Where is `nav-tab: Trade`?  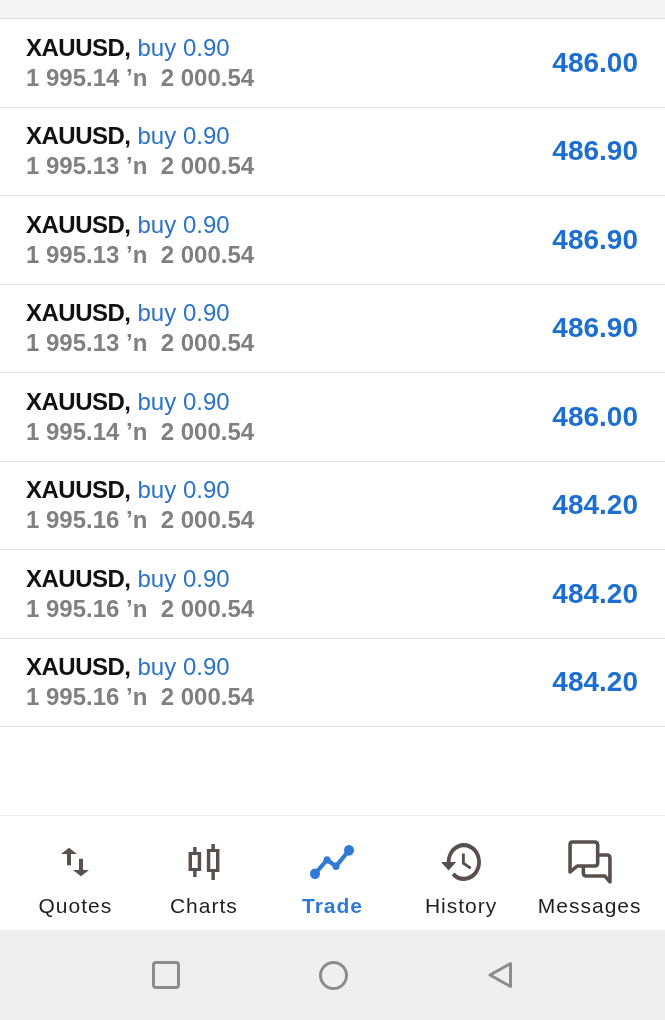 nav-tab: Trade is located at coordinates (332, 873).